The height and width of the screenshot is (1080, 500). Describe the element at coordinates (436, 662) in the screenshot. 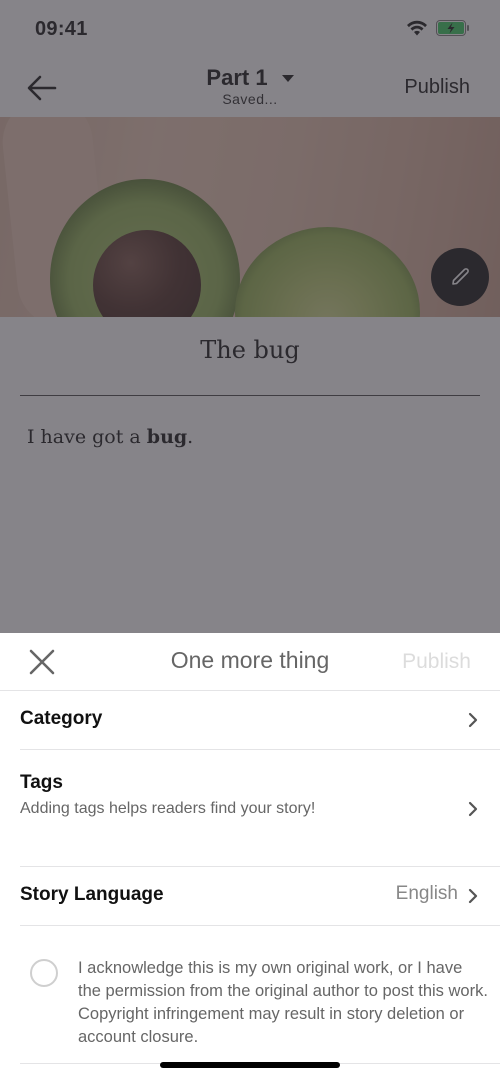

I see `sheet-publish-button: Publish` at that location.